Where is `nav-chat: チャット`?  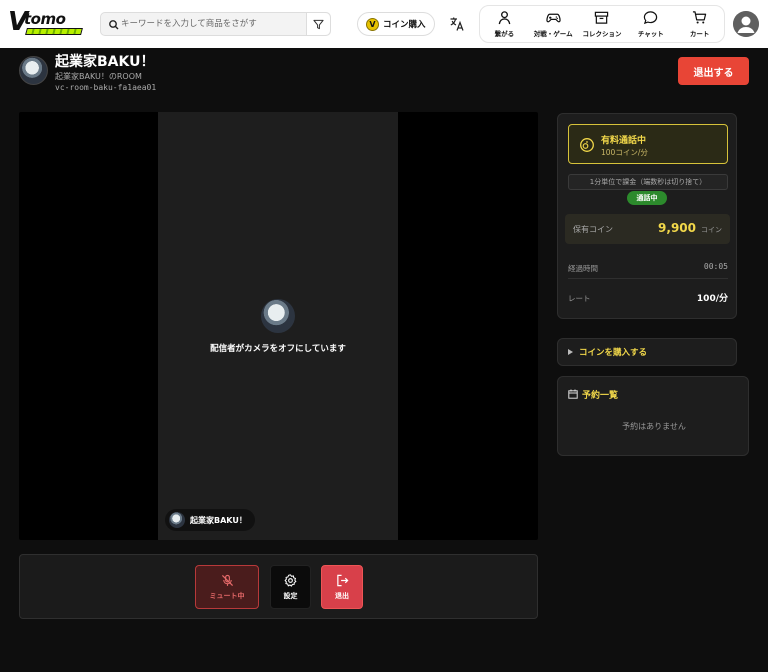 nav-chat: チャット is located at coordinates (650, 24).